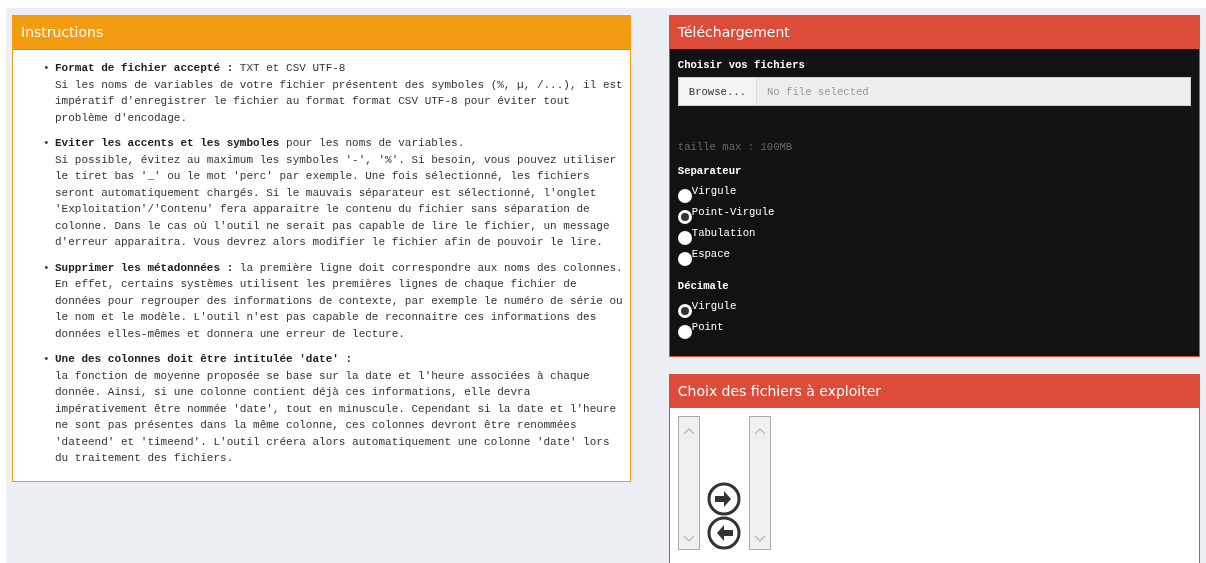 This screenshot has width=1206, height=563. What do you see at coordinates (339, 301) in the screenshot?
I see `instruction-item: Supprimer les métadonnées : la première ligne doit correspondre aux noms des colonnes. En effet, certains systèmes utilisent les premières lignes de chaque fichier de données pour regrouper des informations de contexte, par exemple le numéro de série ou le nom et le modèle. L'outil n'est pas capable de reconnaitre ces informations des données elles-mêmes et donnera une erreur de lecture.` at bounding box center [339, 301].